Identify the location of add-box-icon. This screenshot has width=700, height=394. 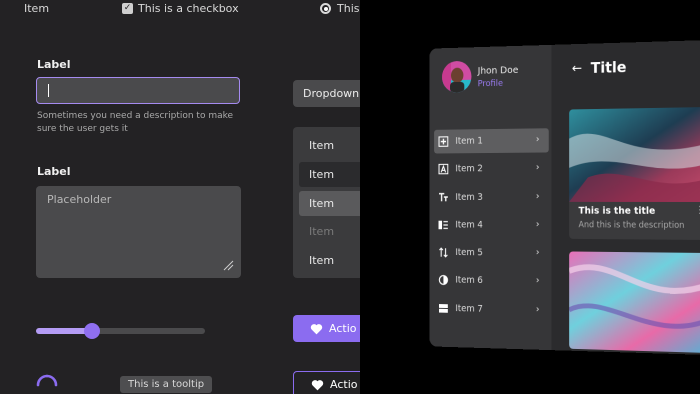
(444, 141).